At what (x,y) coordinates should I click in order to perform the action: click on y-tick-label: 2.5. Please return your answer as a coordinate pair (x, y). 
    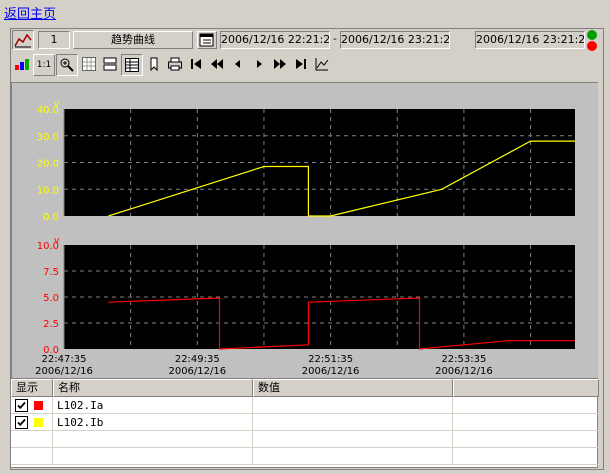
    Looking at the image, I should click on (51, 324).